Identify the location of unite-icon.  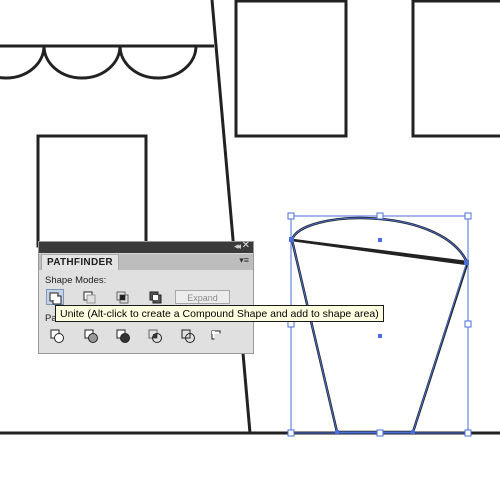
(55, 298).